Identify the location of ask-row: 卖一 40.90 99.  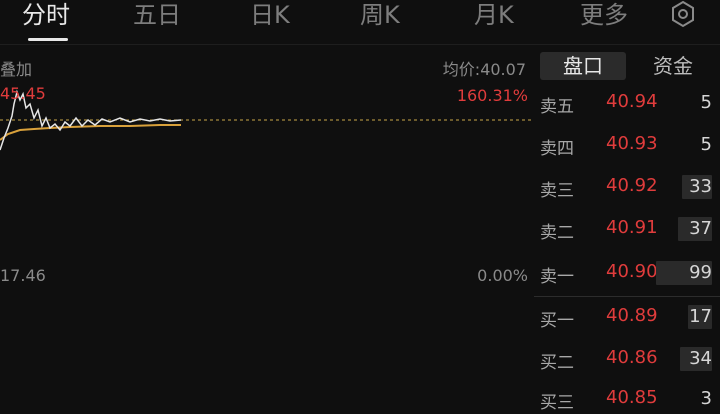
(627, 273).